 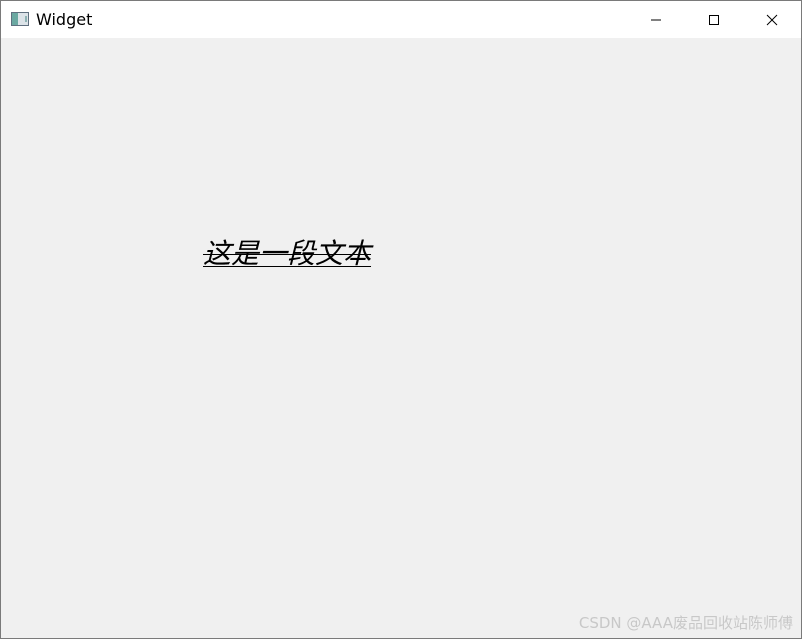 I want to click on maximize-icon, so click(x=714, y=20).